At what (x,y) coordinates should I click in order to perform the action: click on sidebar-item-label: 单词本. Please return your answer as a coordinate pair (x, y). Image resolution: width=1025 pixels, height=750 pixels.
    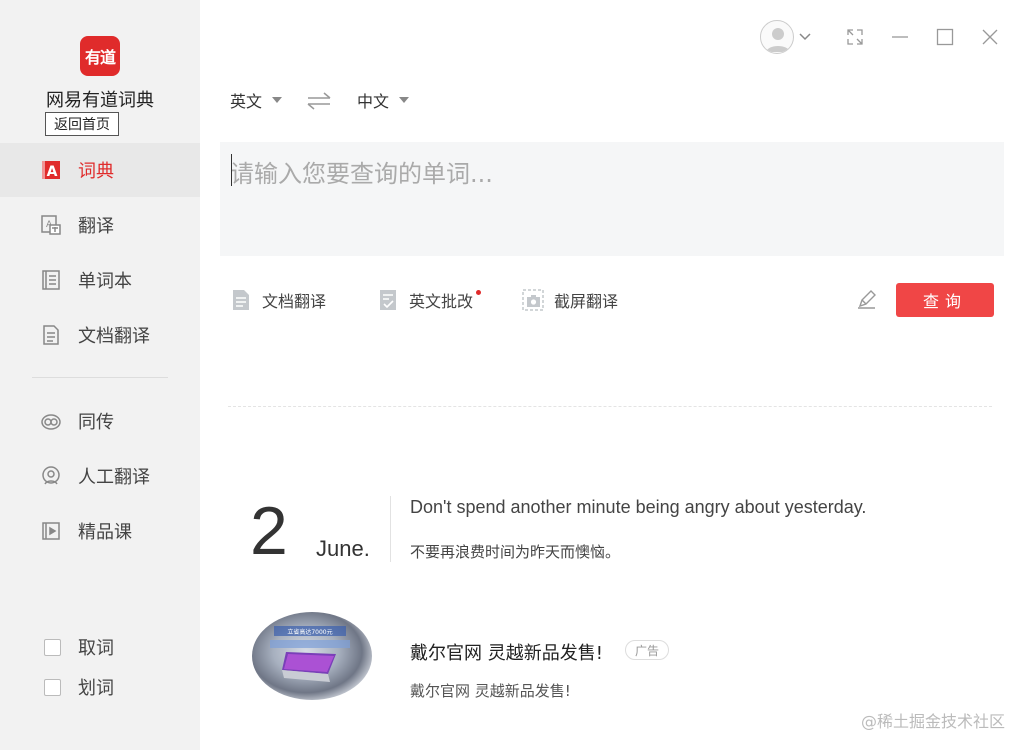
    Looking at the image, I should click on (105, 281).